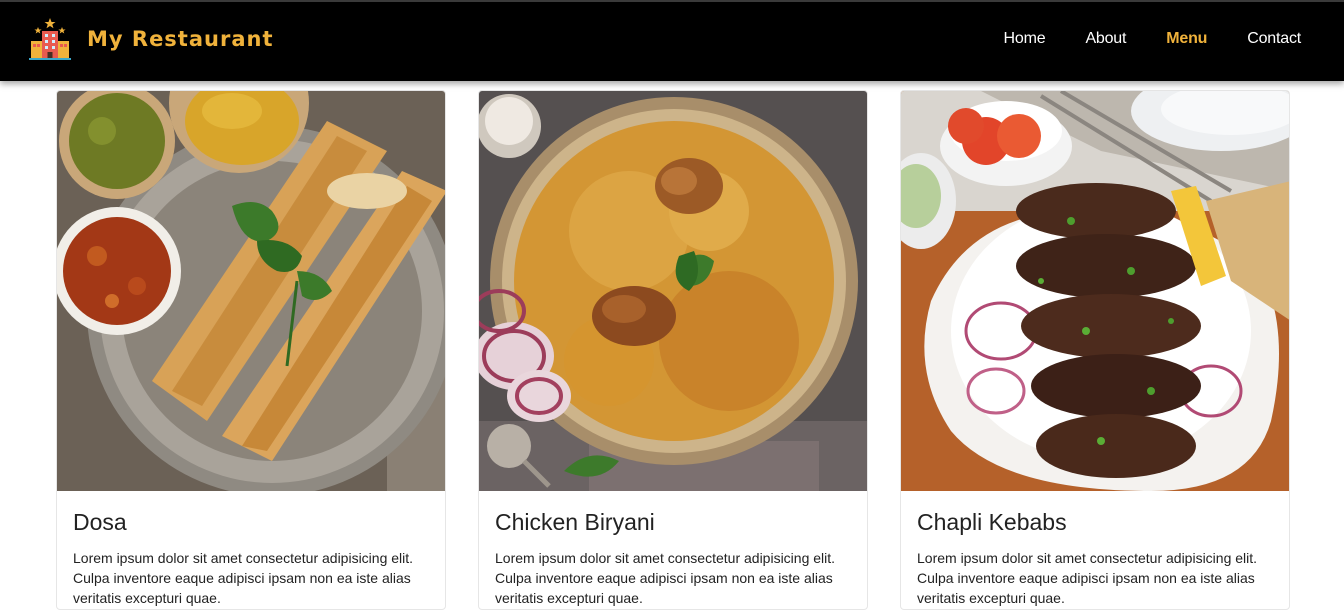 The width and height of the screenshot is (1344, 610). Describe the element at coordinates (1274, 39) in the screenshot. I see `nav-contact-link: Contact` at that location.